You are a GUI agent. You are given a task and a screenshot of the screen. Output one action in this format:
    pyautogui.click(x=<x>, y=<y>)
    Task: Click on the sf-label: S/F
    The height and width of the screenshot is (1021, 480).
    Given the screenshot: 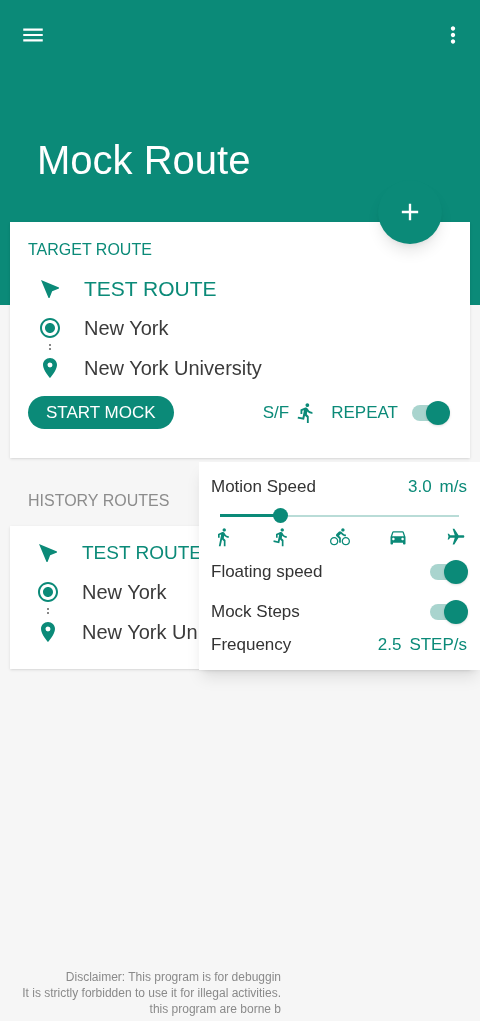 What is the action you would take?
    pyautogui.click(x=276, y=412)
    